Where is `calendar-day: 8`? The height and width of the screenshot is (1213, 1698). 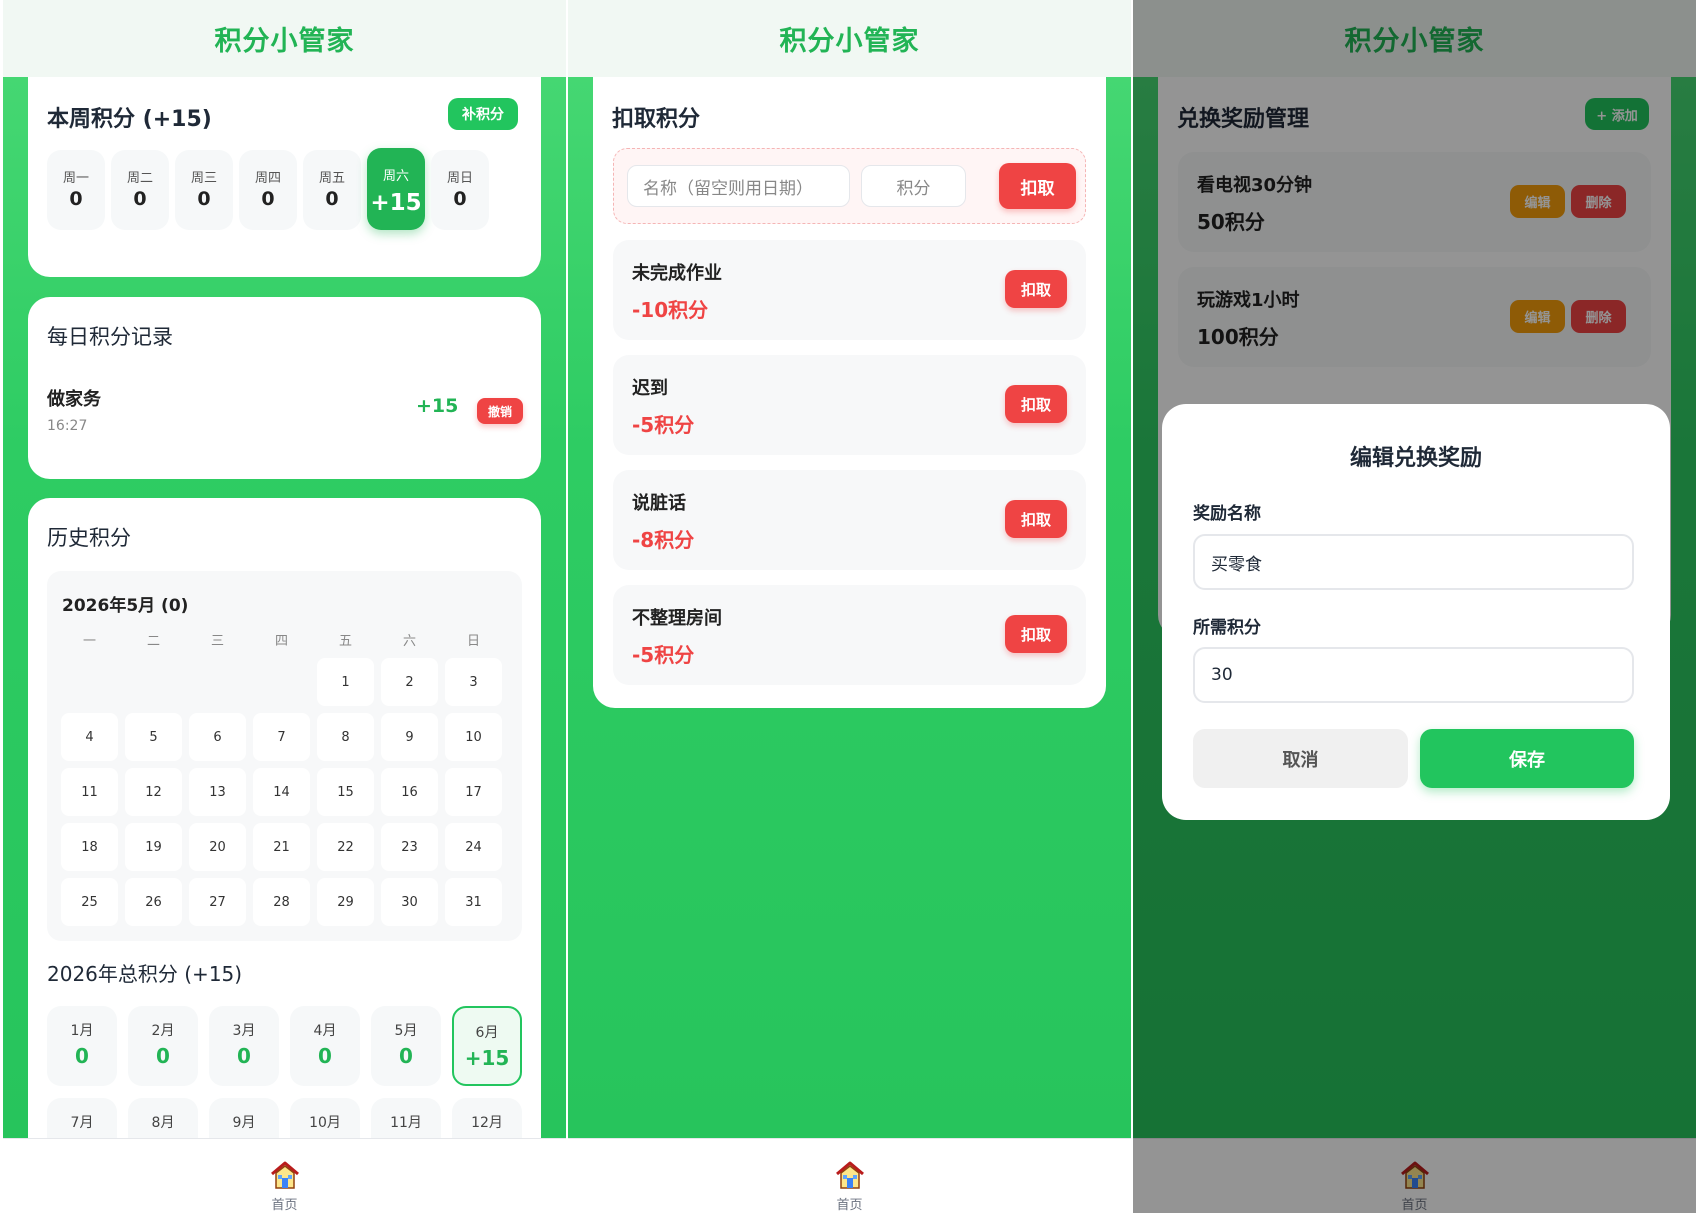 calendar-day: 8 is located at coordinates (345, 737).